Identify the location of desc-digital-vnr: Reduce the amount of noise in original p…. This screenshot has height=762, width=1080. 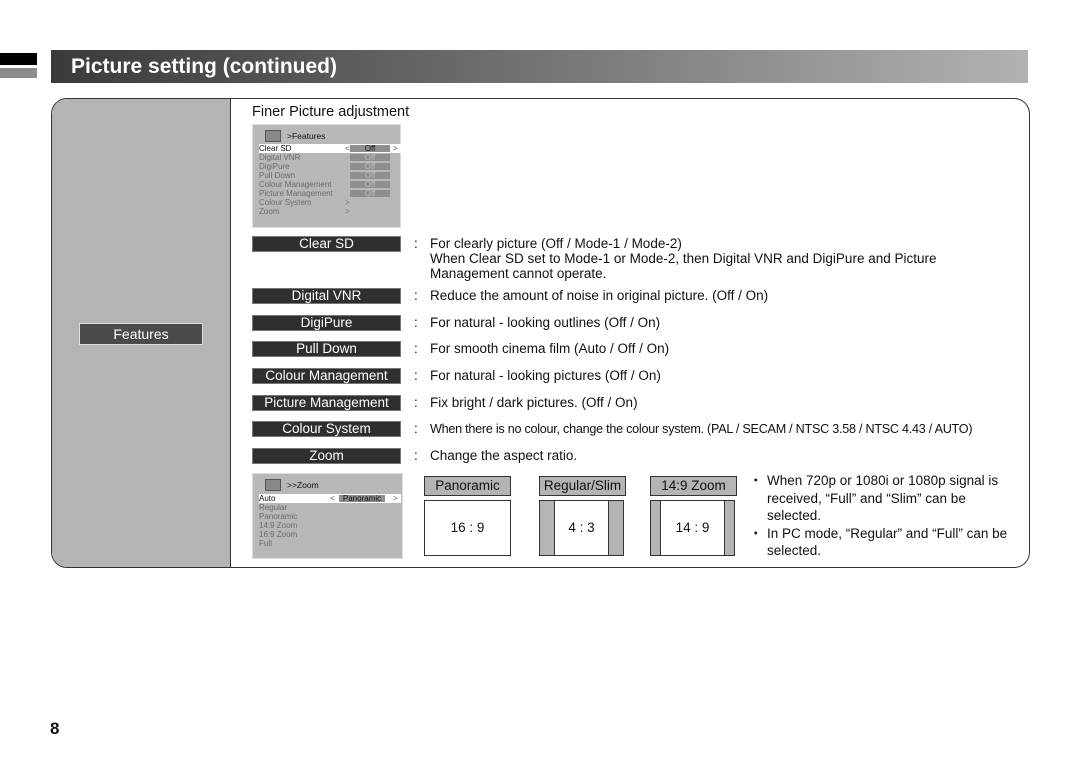
(599, 295).